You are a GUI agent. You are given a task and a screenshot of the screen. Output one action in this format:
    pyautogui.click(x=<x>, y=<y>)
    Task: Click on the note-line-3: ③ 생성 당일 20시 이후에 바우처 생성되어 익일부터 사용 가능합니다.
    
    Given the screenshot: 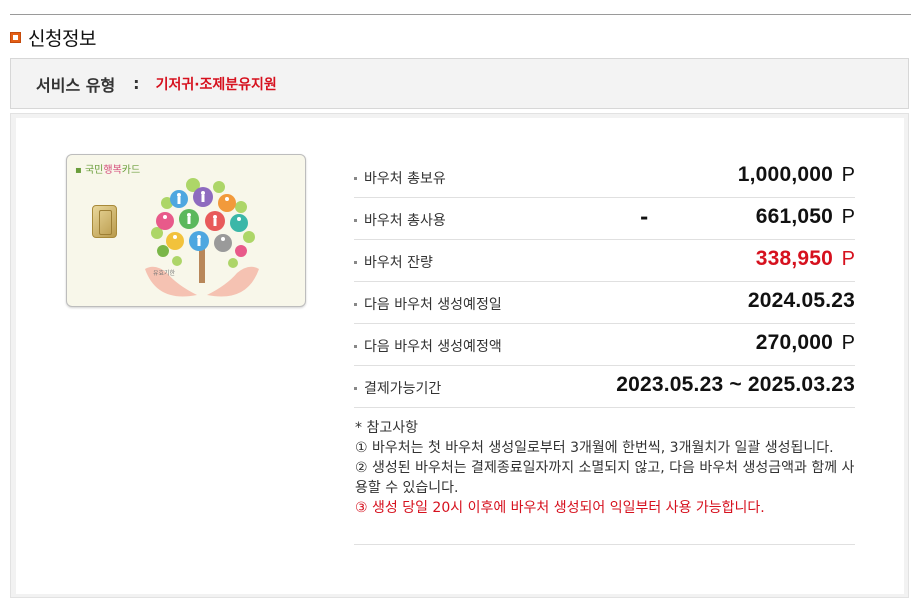 What is the action you would take?
    pyautogui.click(x=560, y=508)
    